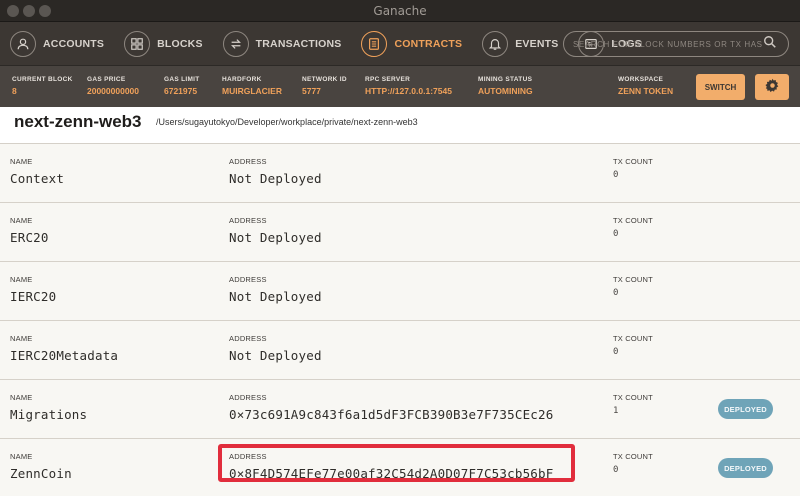 This screenshot has width=800, height=496. I want to click on hardfork-value: MUIRGLACIER, so click(252, 91).